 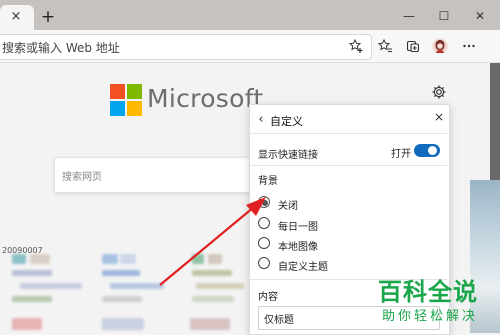 What do you see at coordinates (82, 177) in the screenshot?
I see `search-placeholder: 搜索网页` at bounding box center [82, 177].